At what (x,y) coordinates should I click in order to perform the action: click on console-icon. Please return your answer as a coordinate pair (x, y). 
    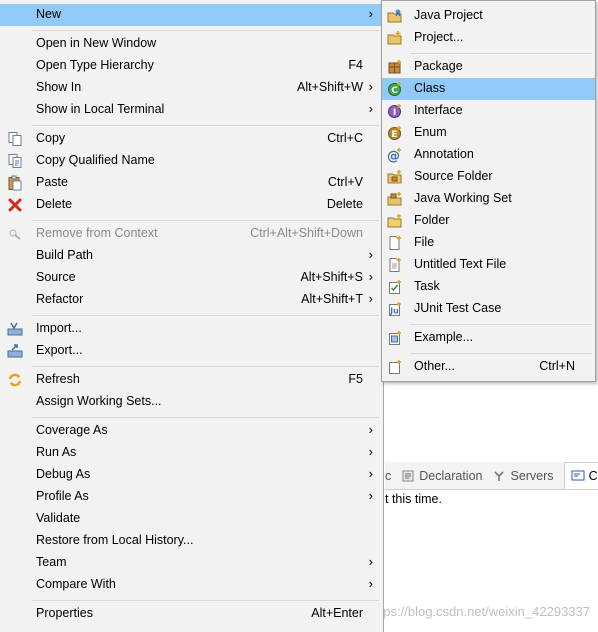
    Looking at the image, I should click on (578, 475).